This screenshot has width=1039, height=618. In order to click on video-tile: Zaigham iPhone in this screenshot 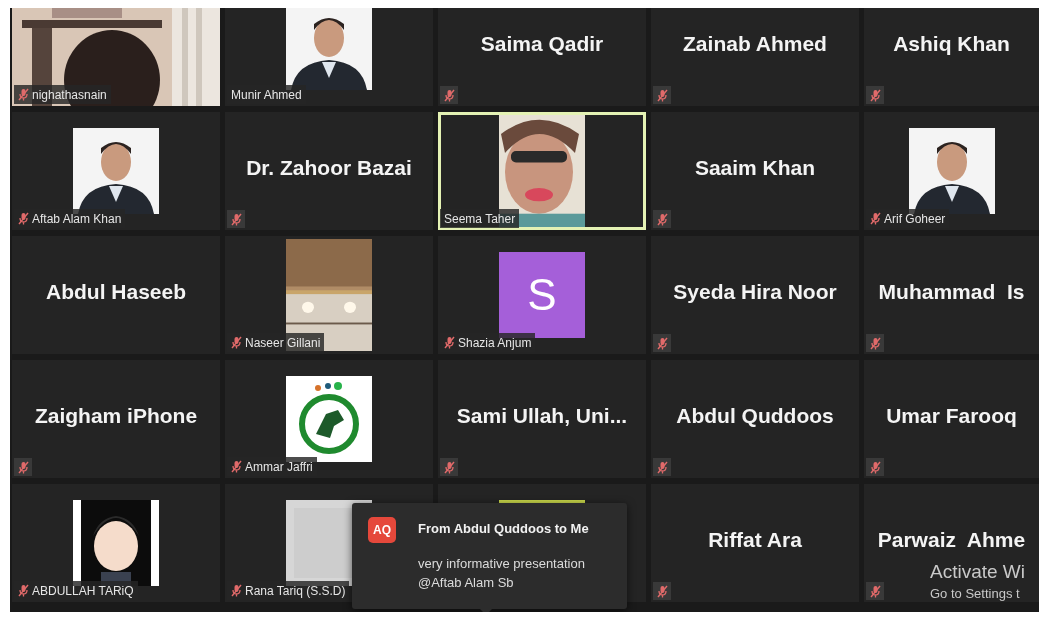, I will do `click(116, 419)`.